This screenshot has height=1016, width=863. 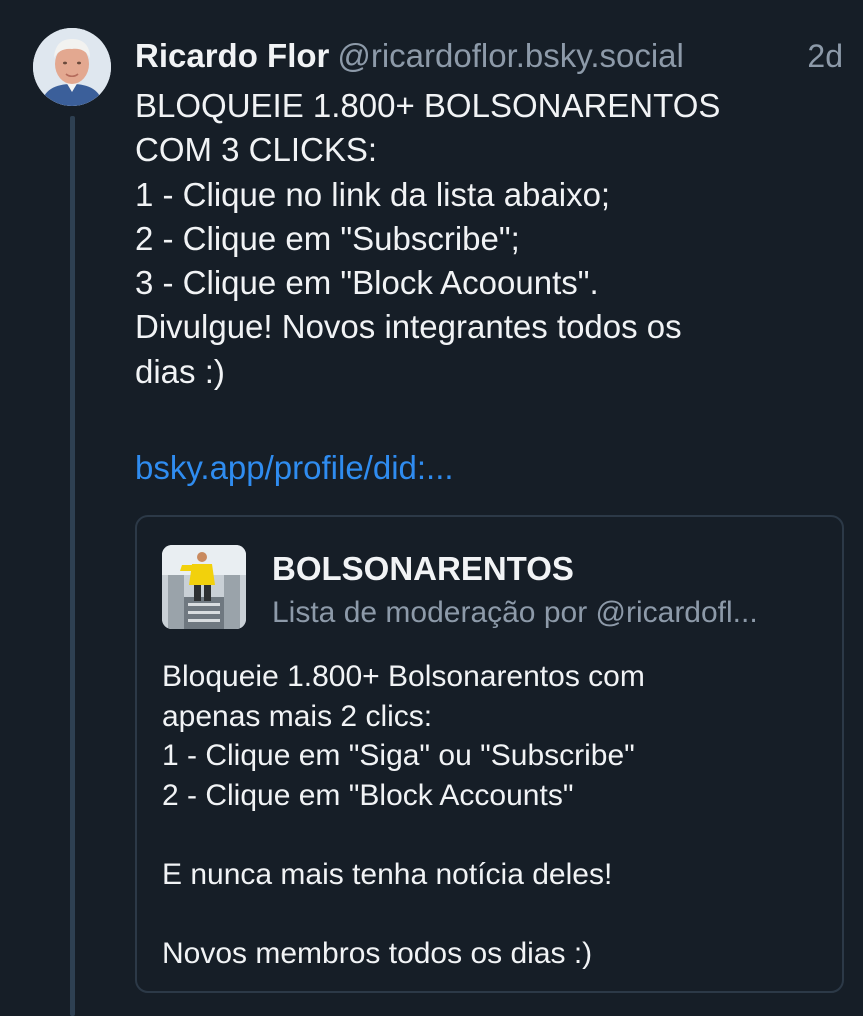 I want to click on text-line: 1 - Clique em "Siga" ou "Subscribe", so click(x=398, y=756).